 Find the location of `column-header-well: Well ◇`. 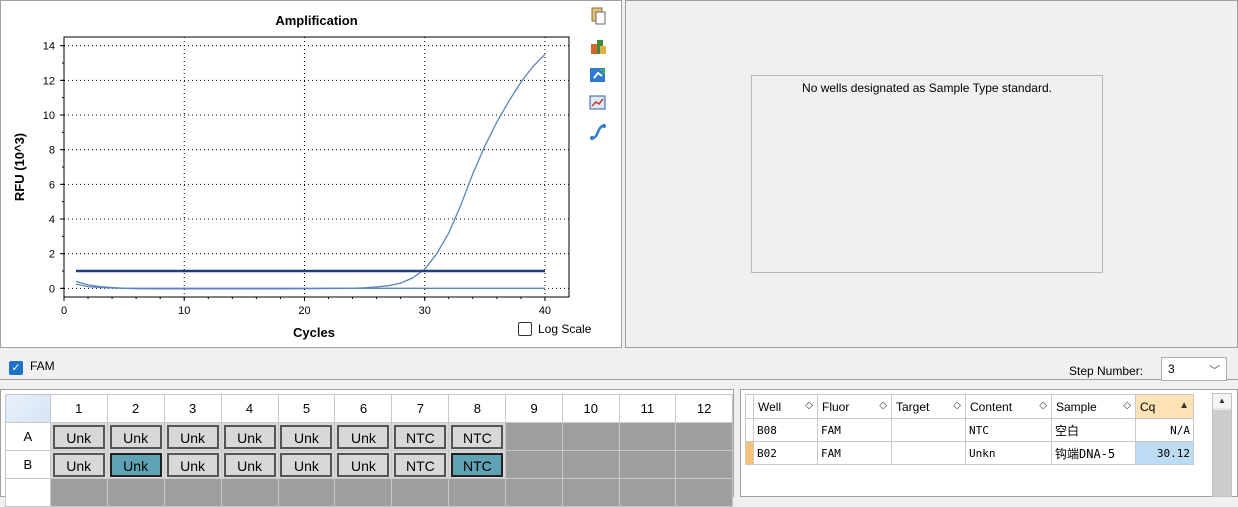

column-header-well: Well ◇ is located at coordinates (785, 406).